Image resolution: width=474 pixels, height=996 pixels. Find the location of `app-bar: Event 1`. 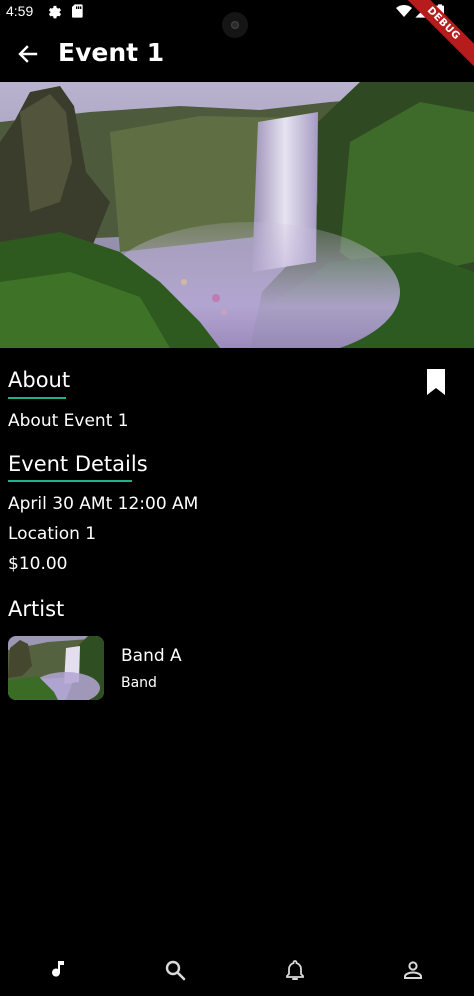

app-bar: Event 1 is located at coordinates (237, 55).